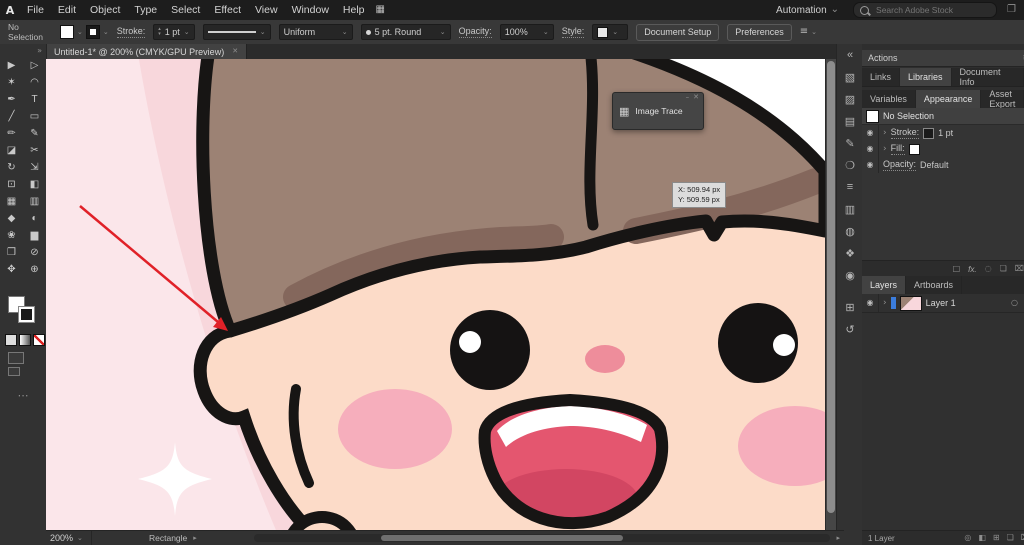 The image size is (1024, 545). What do you see at coordinates (34, 150) in the screenshot?
I see `scissors-tool: ✂` at bounding box center [34, 150].